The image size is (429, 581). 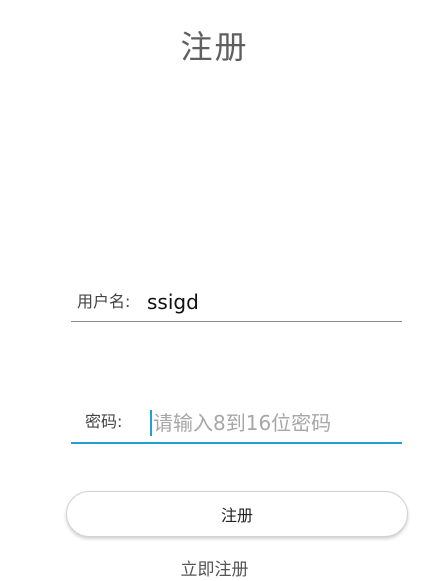 What do you see at coordinates (104, 421) in the screenshot?
I see `password-label: 密码:` at bounding box center [104, 421].